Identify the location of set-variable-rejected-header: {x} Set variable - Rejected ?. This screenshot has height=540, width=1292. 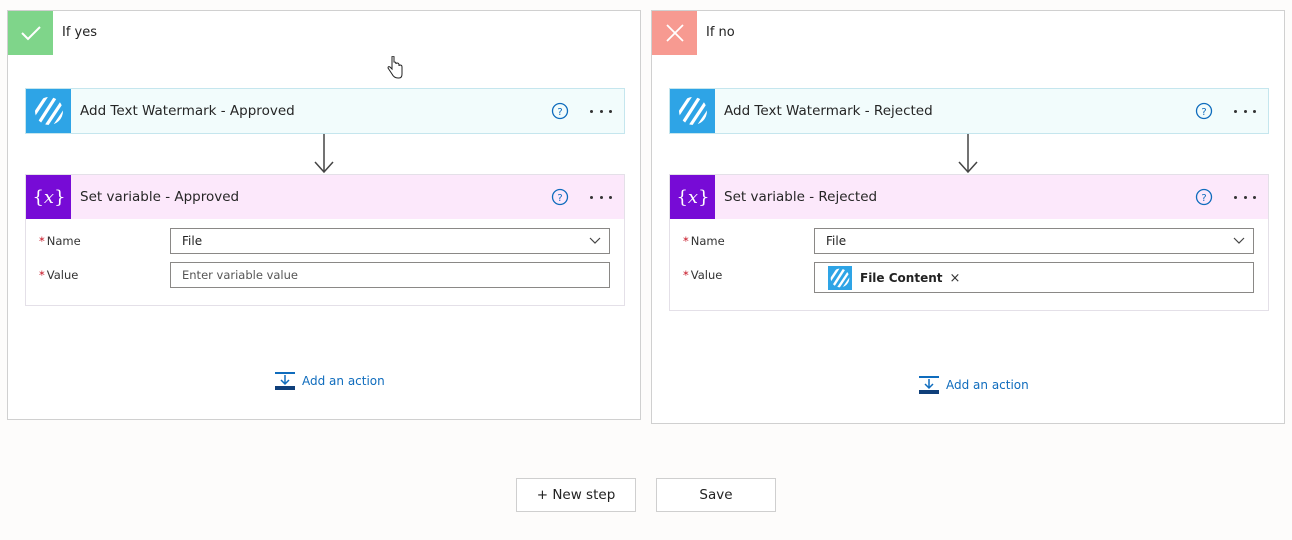
(969, 197).